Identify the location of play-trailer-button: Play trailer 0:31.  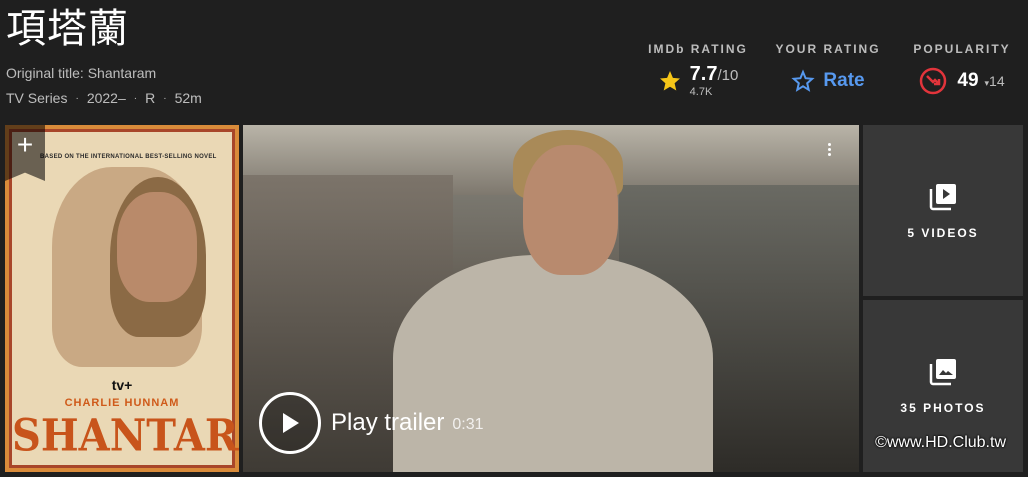
(371, 423).